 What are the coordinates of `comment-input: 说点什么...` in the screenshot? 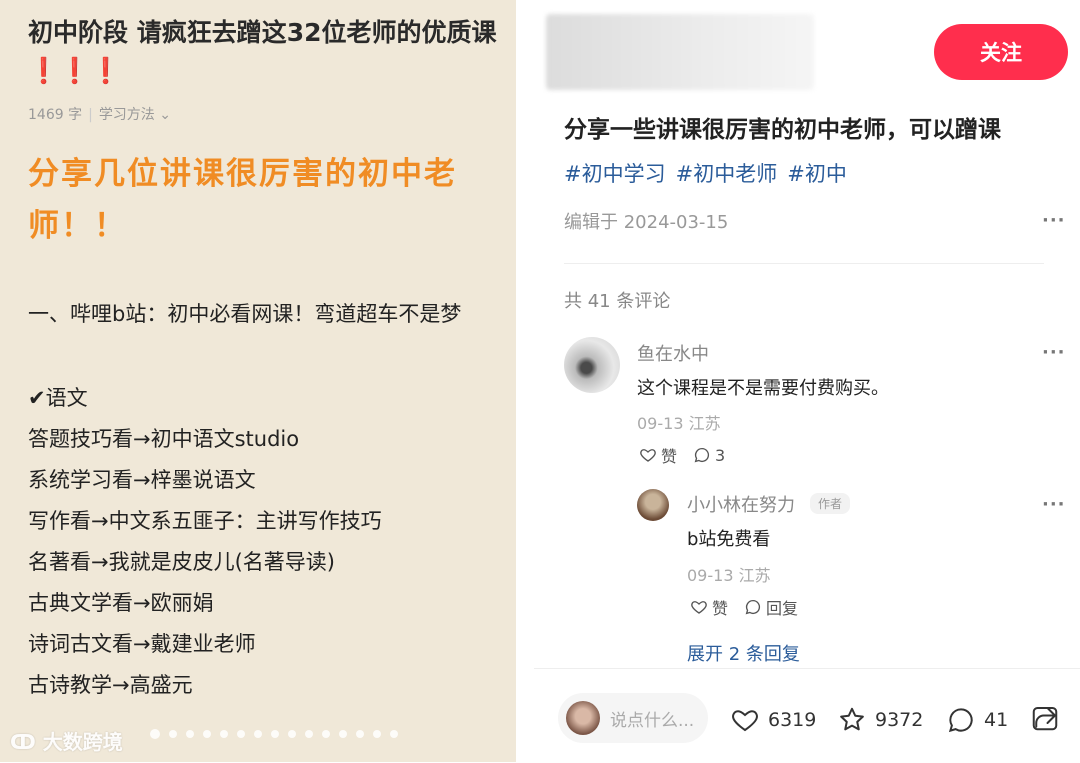 It's located at (633, 718).